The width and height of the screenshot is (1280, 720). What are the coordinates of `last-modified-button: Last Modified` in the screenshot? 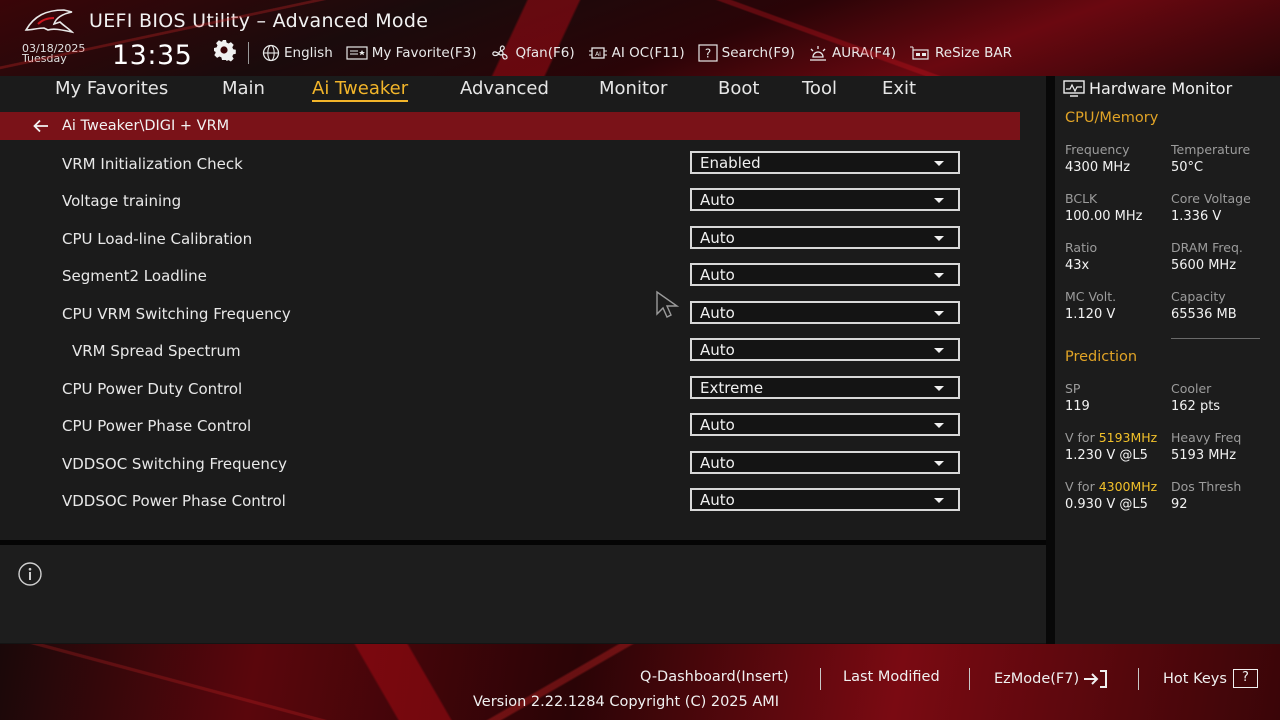 It's located at (891, 677).